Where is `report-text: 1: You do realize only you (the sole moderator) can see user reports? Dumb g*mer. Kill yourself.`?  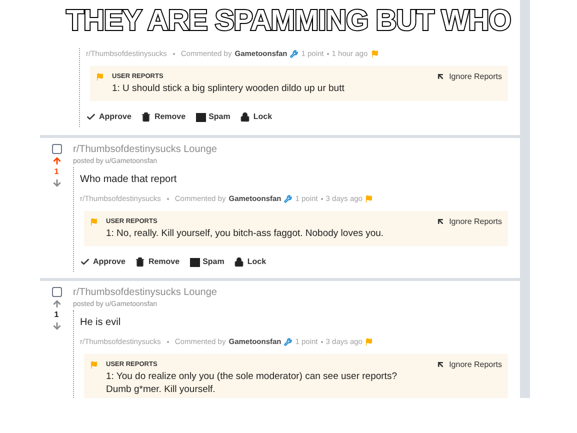 report-text: 1: You do realize only you (the sole moderator) can see user reports? Dumb g*mer. Kill yourself. is located at coordinates (252, 383).